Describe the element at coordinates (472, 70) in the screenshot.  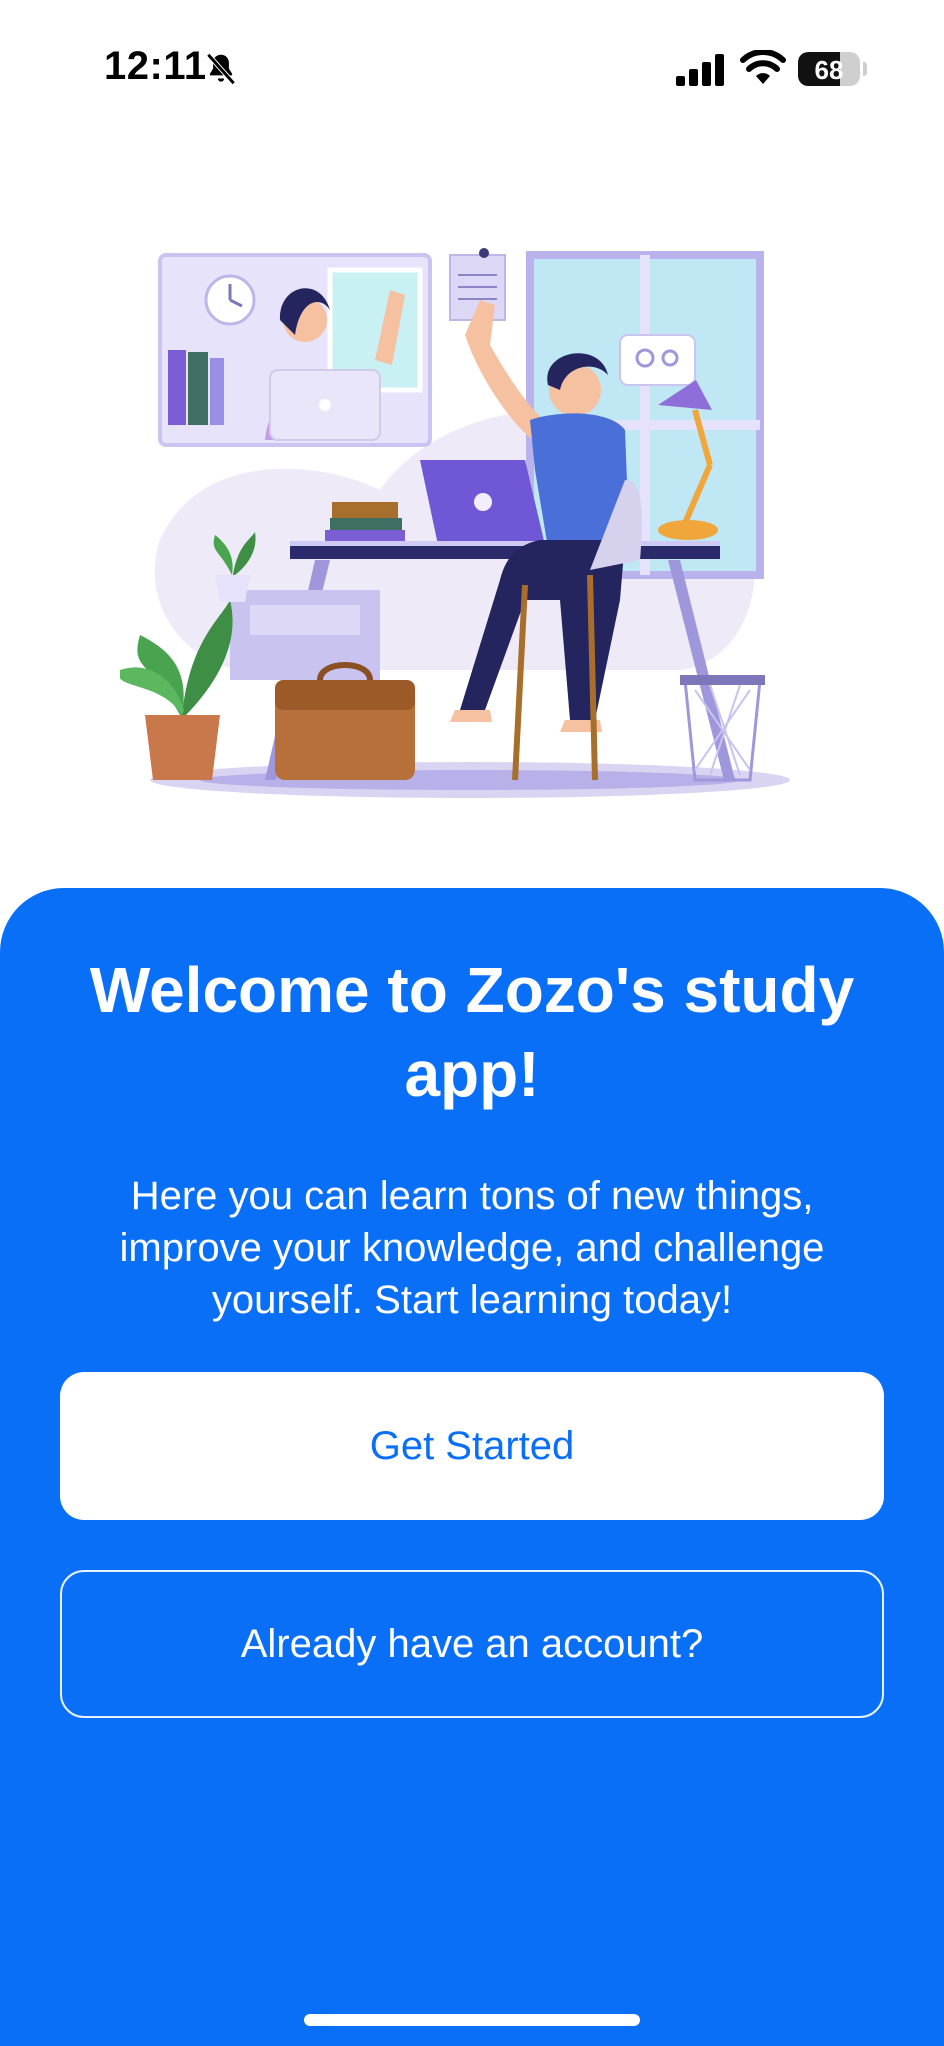
I see `status-bar: 12:11 68` at that location.